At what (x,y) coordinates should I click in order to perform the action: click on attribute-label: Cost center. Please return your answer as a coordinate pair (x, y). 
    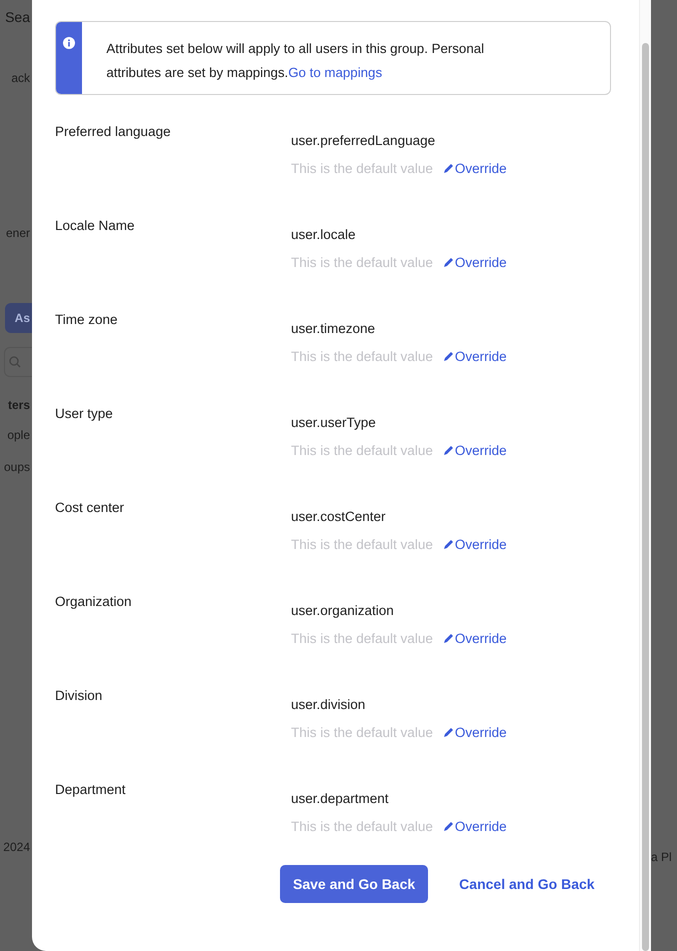
    Looking at the image, I should click on (90, 507).